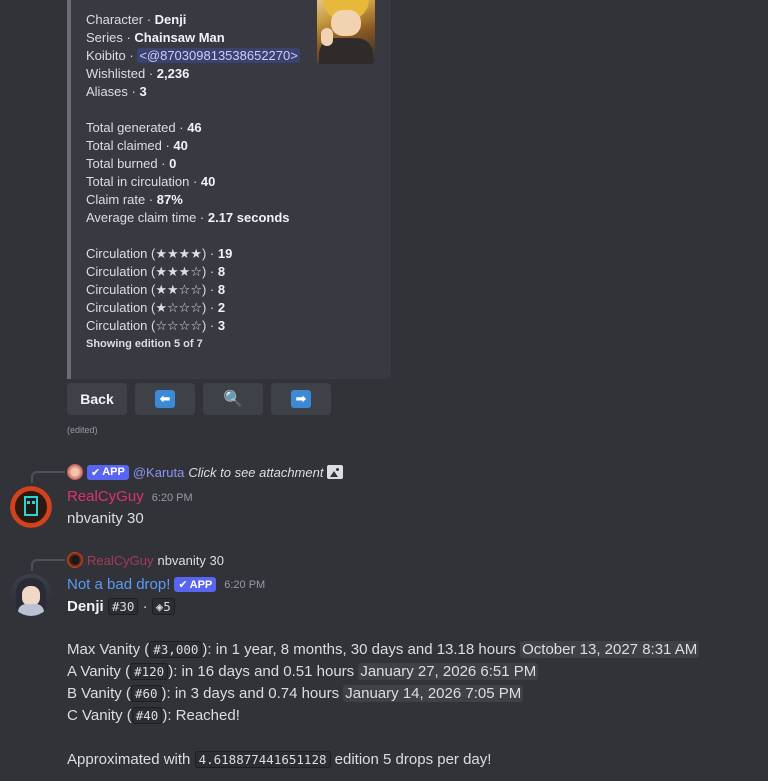 This screenshot has height=781, width=768. I want to click on reply-text: Click to see attachment, so click(256, 472).